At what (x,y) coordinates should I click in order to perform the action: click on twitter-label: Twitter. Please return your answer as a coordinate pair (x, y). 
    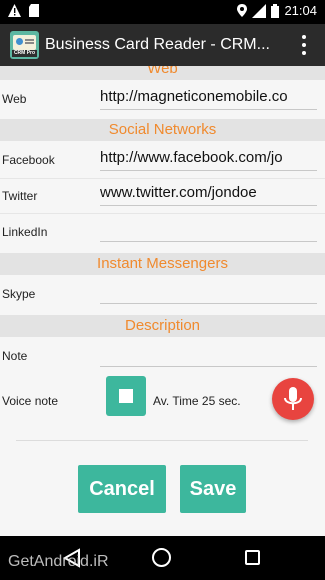
    Looking at the image, I should click on (20, 196).